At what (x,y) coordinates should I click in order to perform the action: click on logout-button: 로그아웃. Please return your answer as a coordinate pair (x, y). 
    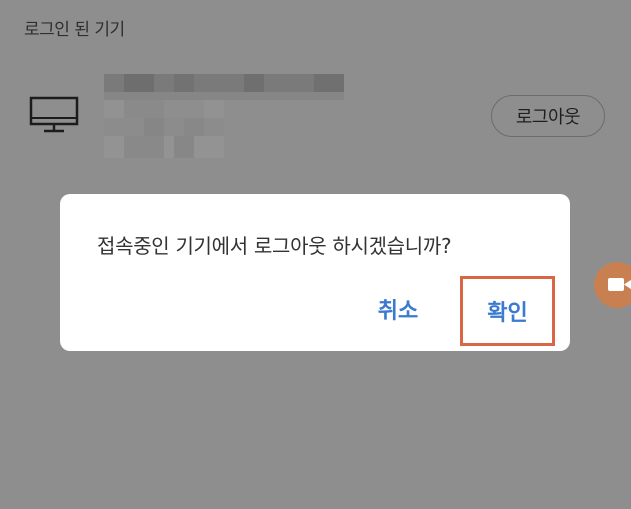
    Looking at the image, I should click on (548, 116).